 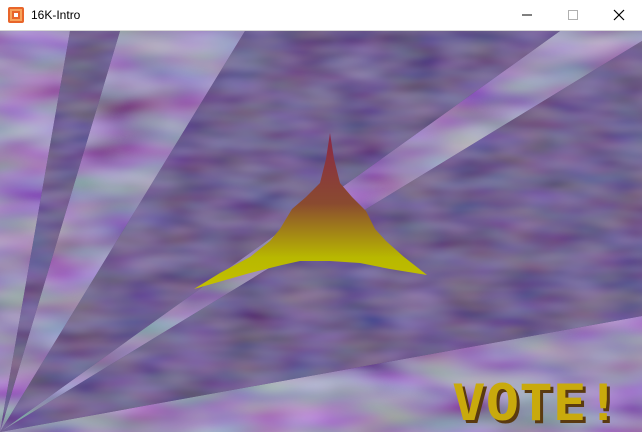 I want to click on minimize-icon, so click(x=527, y=15).